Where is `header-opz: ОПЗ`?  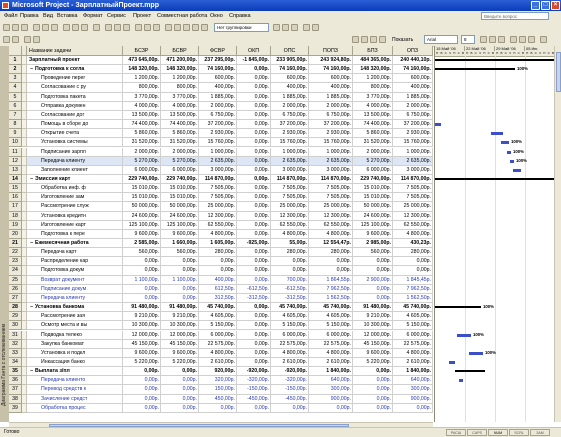
header-opz: ОПЗ is located at coordinates (413, 51).